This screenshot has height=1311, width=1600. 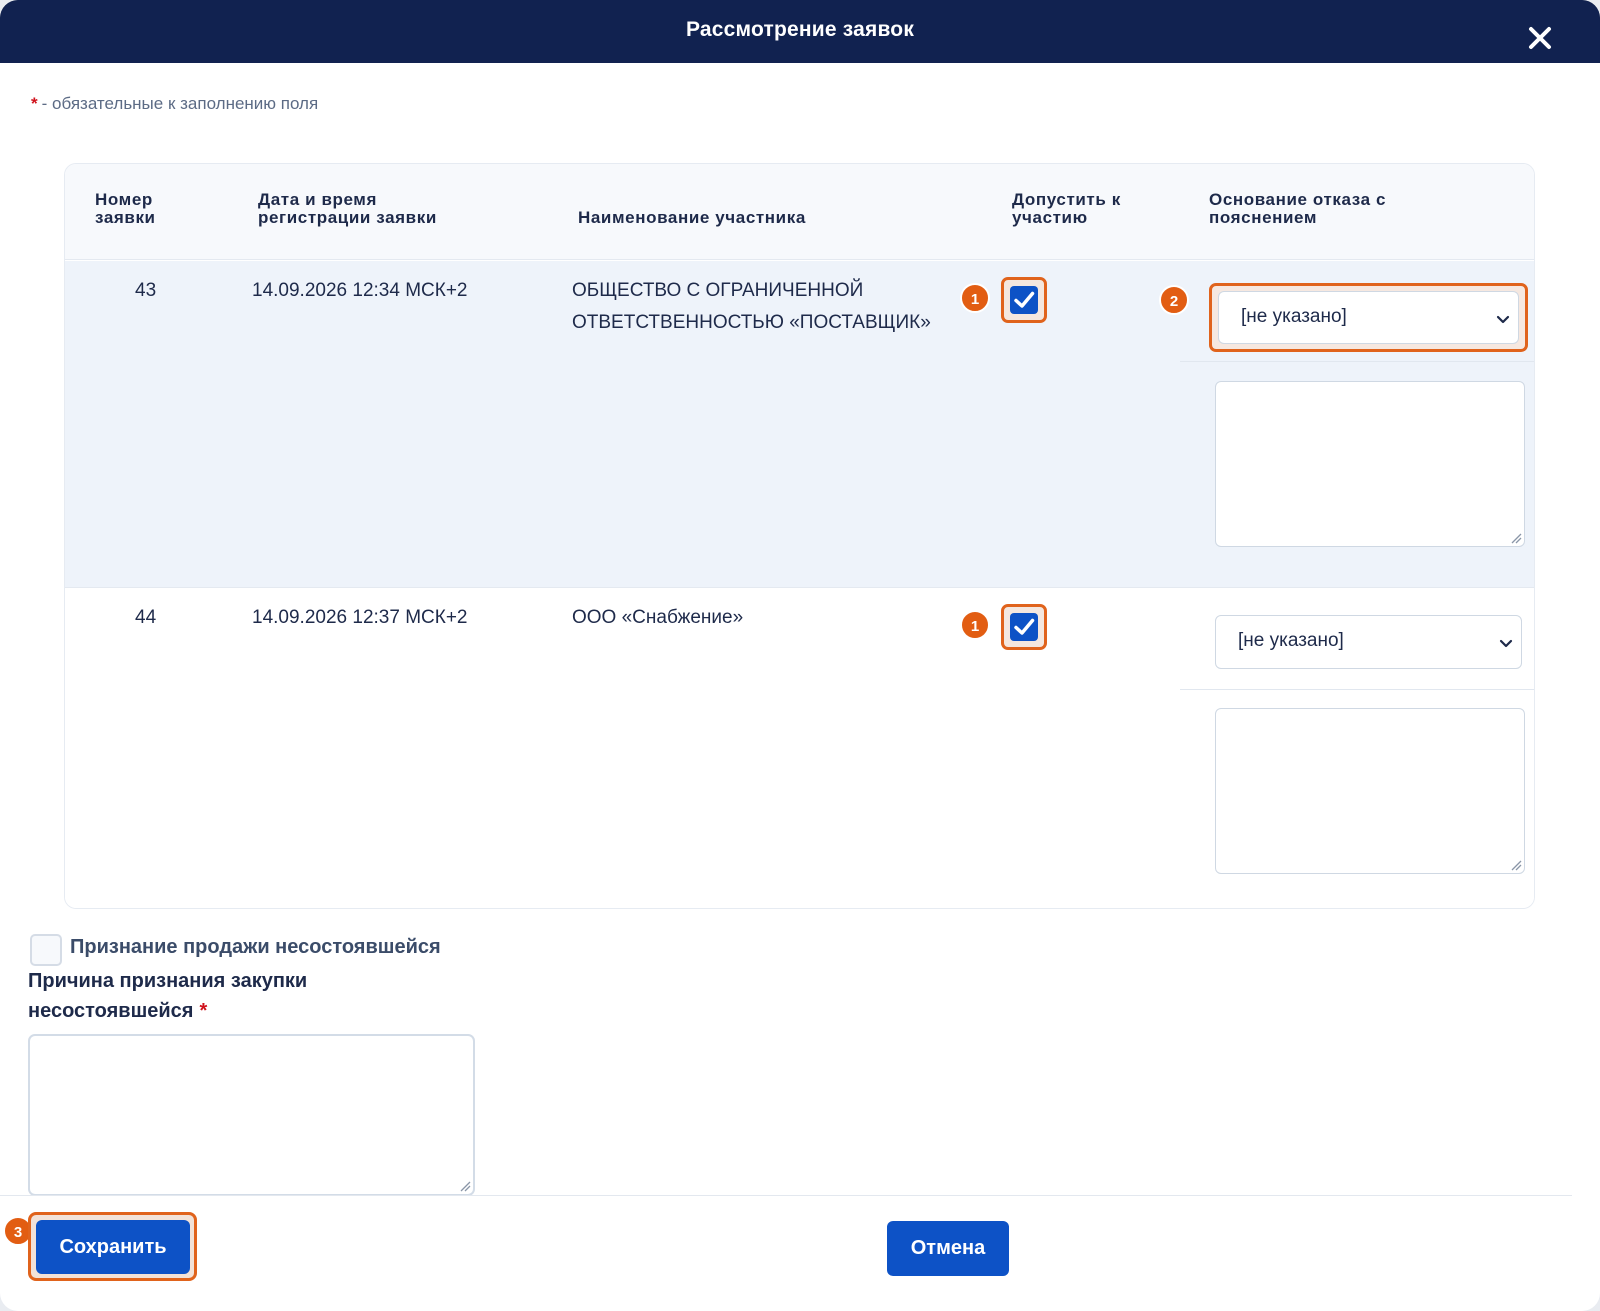 I want to click on header-datetime: Дата и время регистрации заявки, so click(x=347, y=208).